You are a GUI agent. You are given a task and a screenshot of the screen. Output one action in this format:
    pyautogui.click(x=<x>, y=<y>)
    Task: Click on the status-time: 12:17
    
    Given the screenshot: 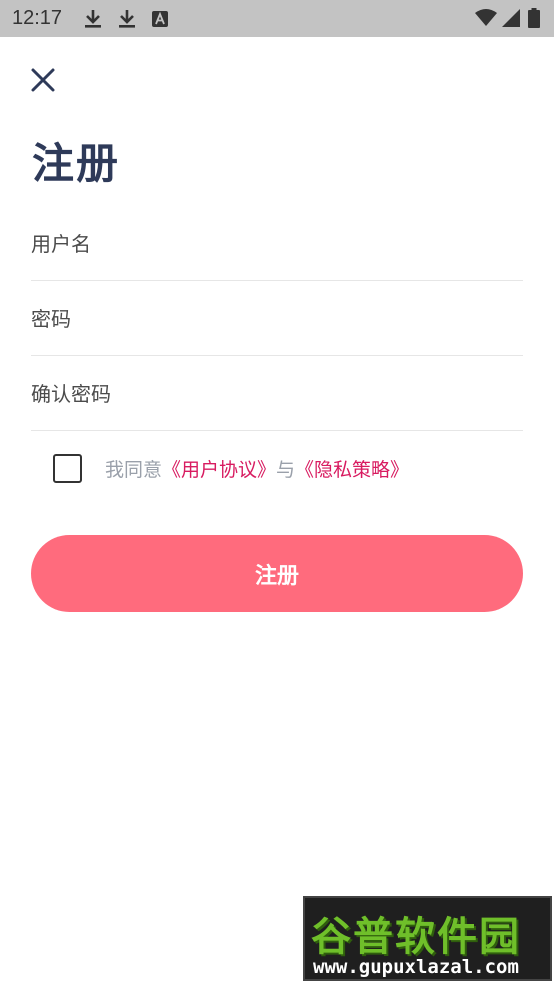 What is the action you would take?
    pyautogui.click(x=37, y=18)
    